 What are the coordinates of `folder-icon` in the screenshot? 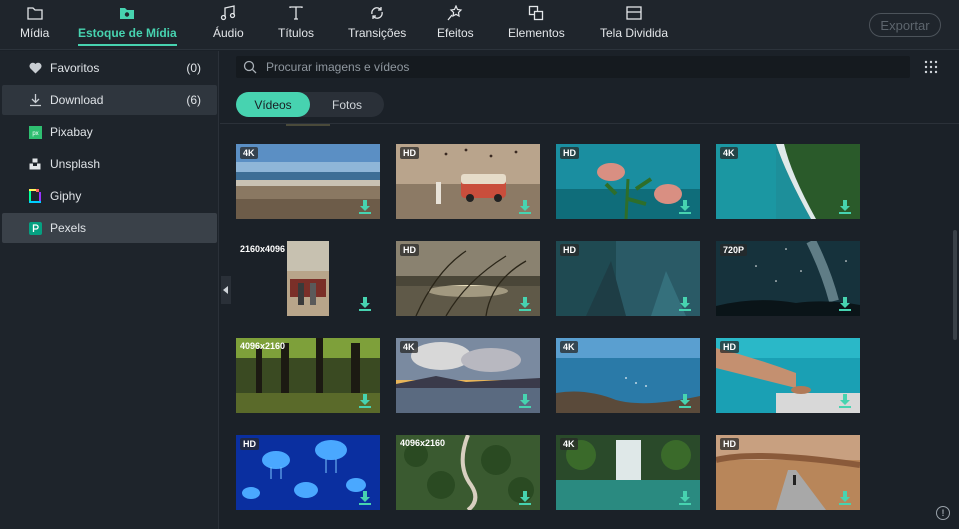 It's located at (35, 13).